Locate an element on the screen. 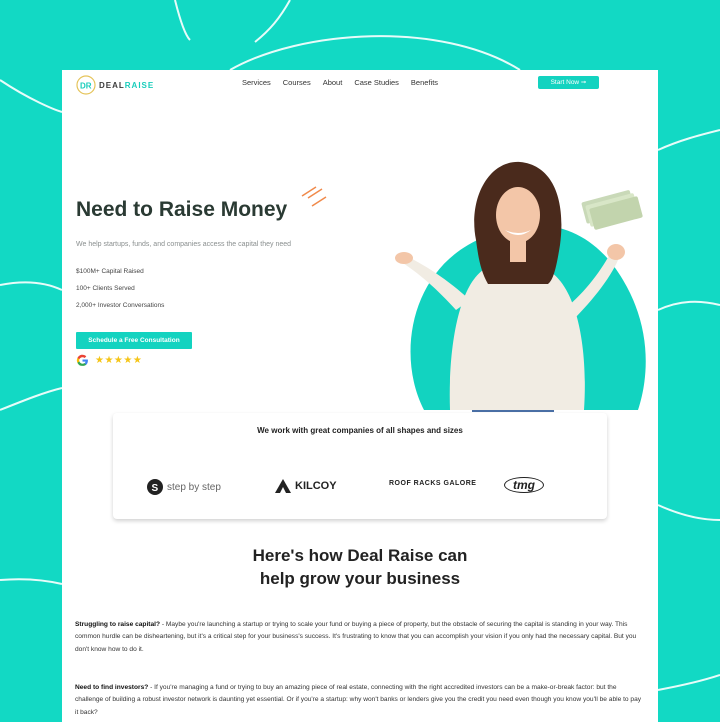 This screenshot has width=720, height=722. nav-services: Services is located at coordinates (256, 82).